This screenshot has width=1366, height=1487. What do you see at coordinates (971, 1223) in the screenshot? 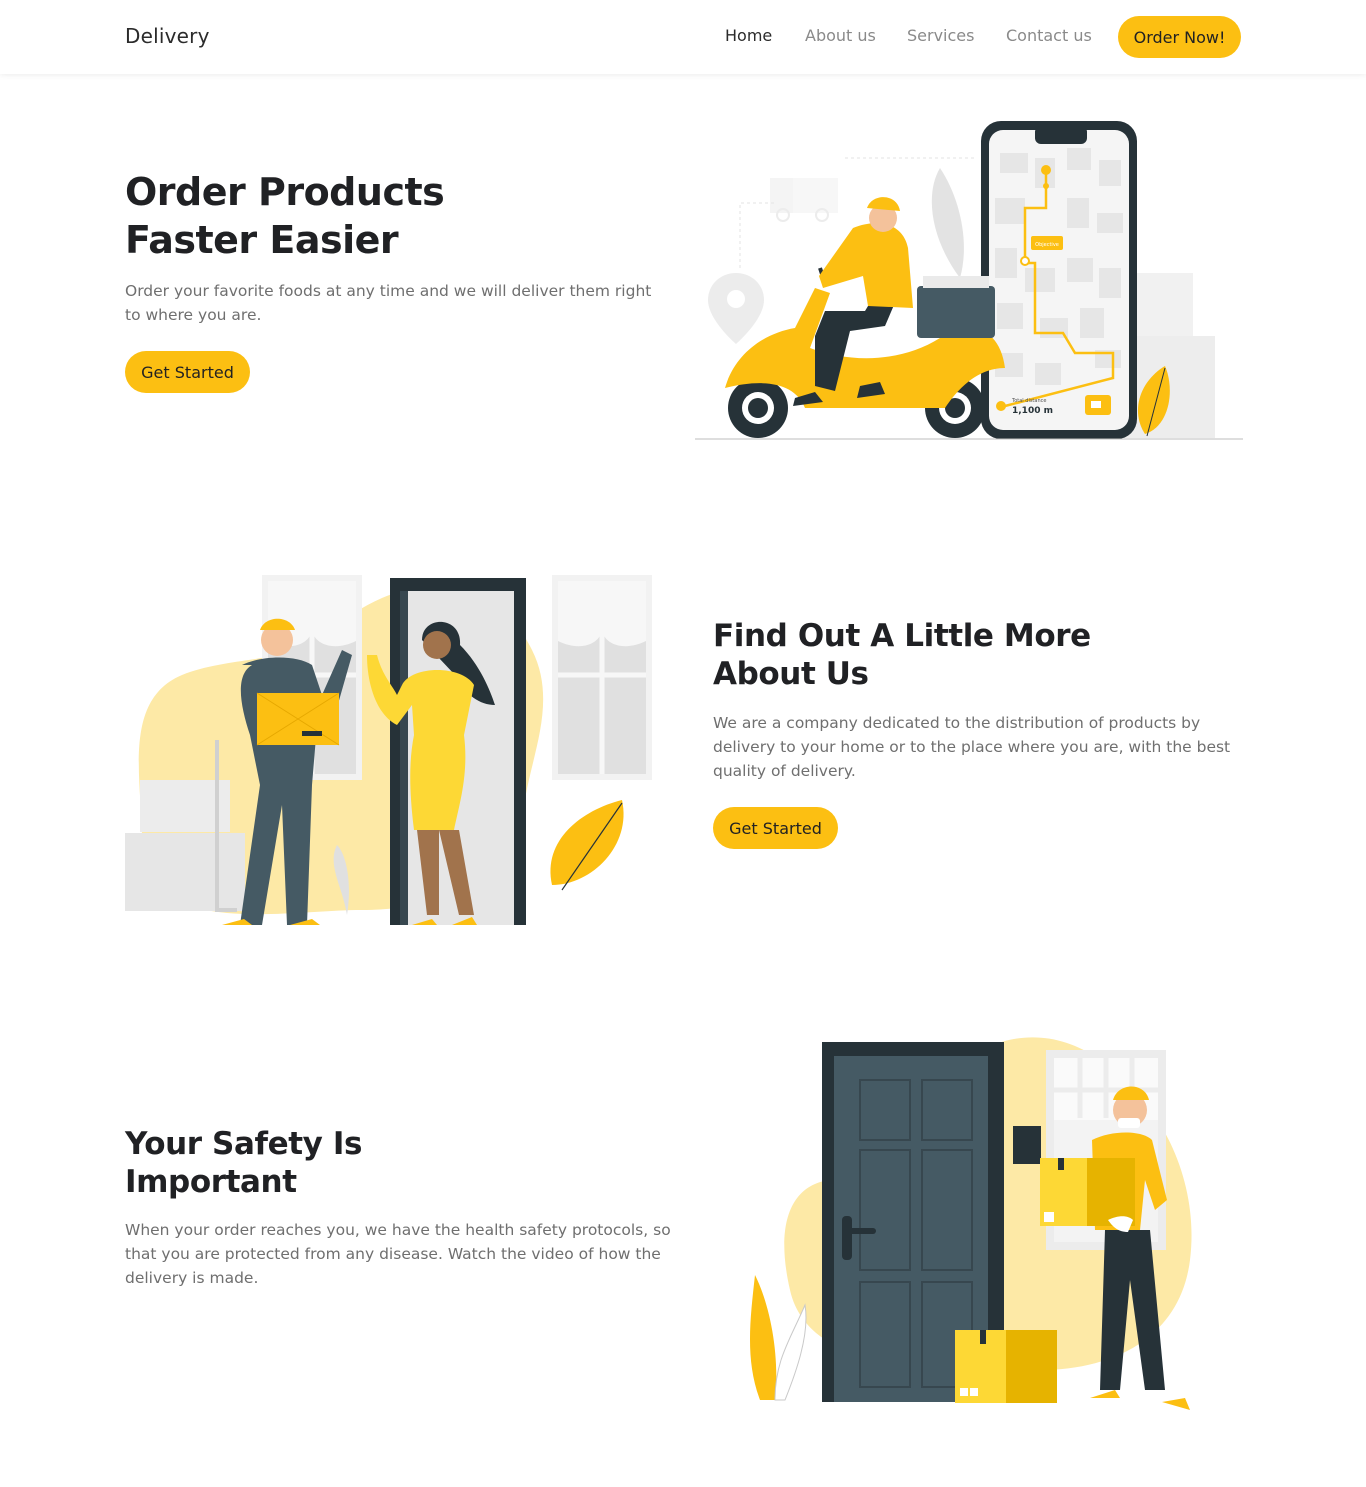
I see `safe-delivery-illustration` at bounding box center [971, 1223].